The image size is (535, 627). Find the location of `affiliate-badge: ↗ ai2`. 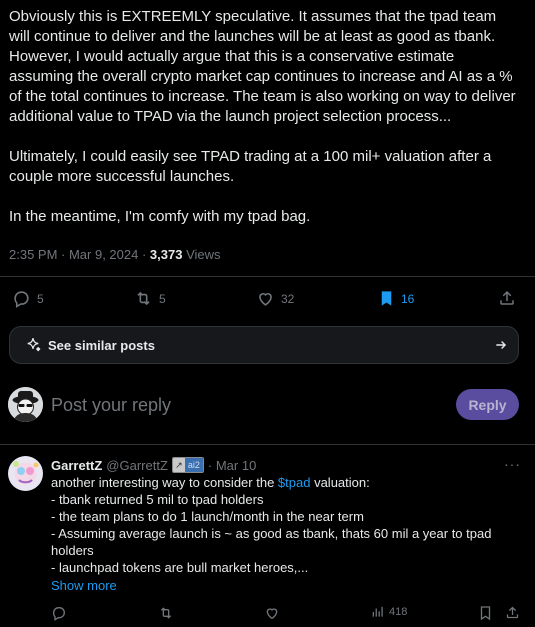

affiliate-badge: ↗ ai2 is located at coordinates (187, 465).